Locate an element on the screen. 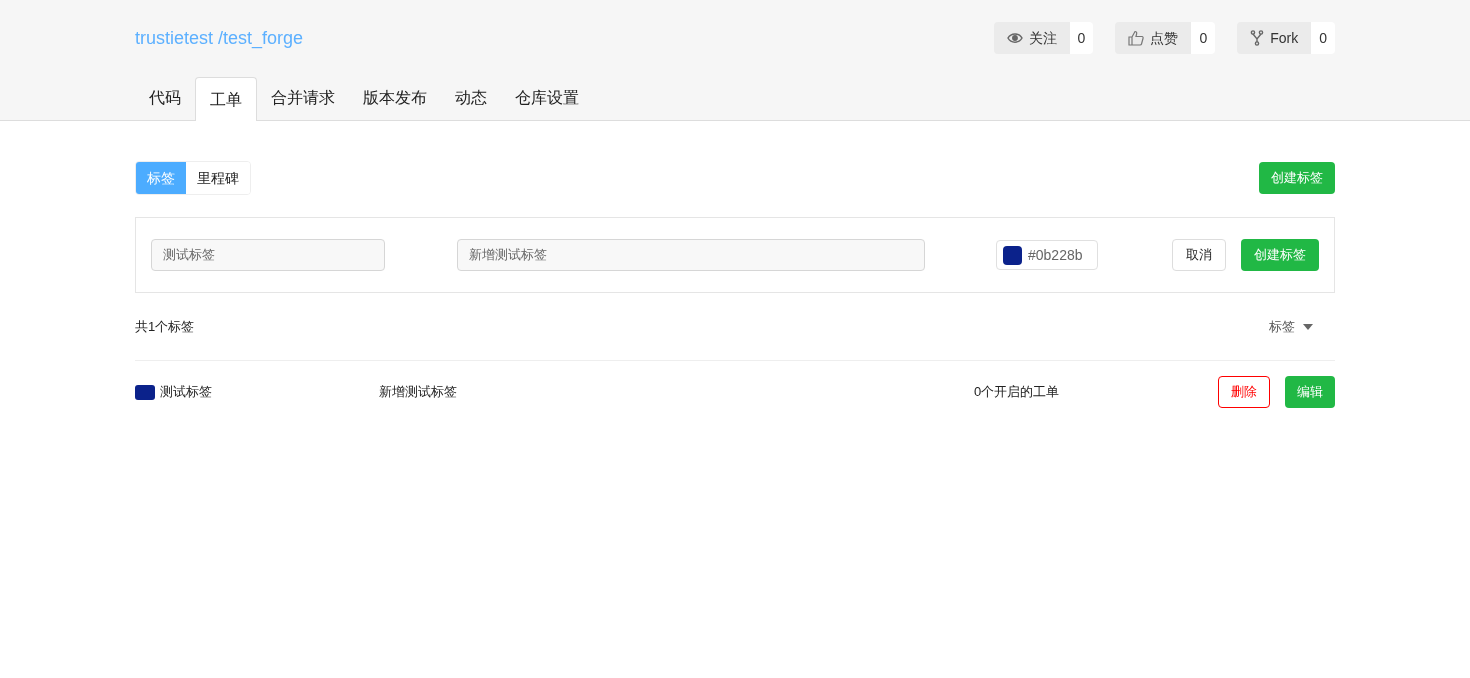 The height and width of the screenshot is (678, 1470). repo-tab: 动态 is located at coordinates (471, 98).